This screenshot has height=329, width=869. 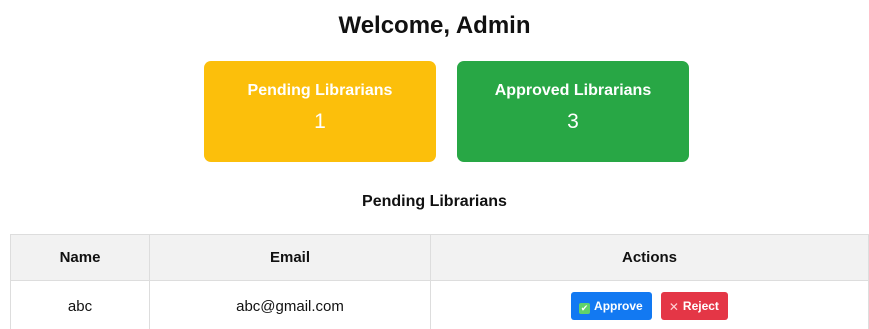 I want to click on approve-button: ✔ Approve, so click(x=611, y=306).